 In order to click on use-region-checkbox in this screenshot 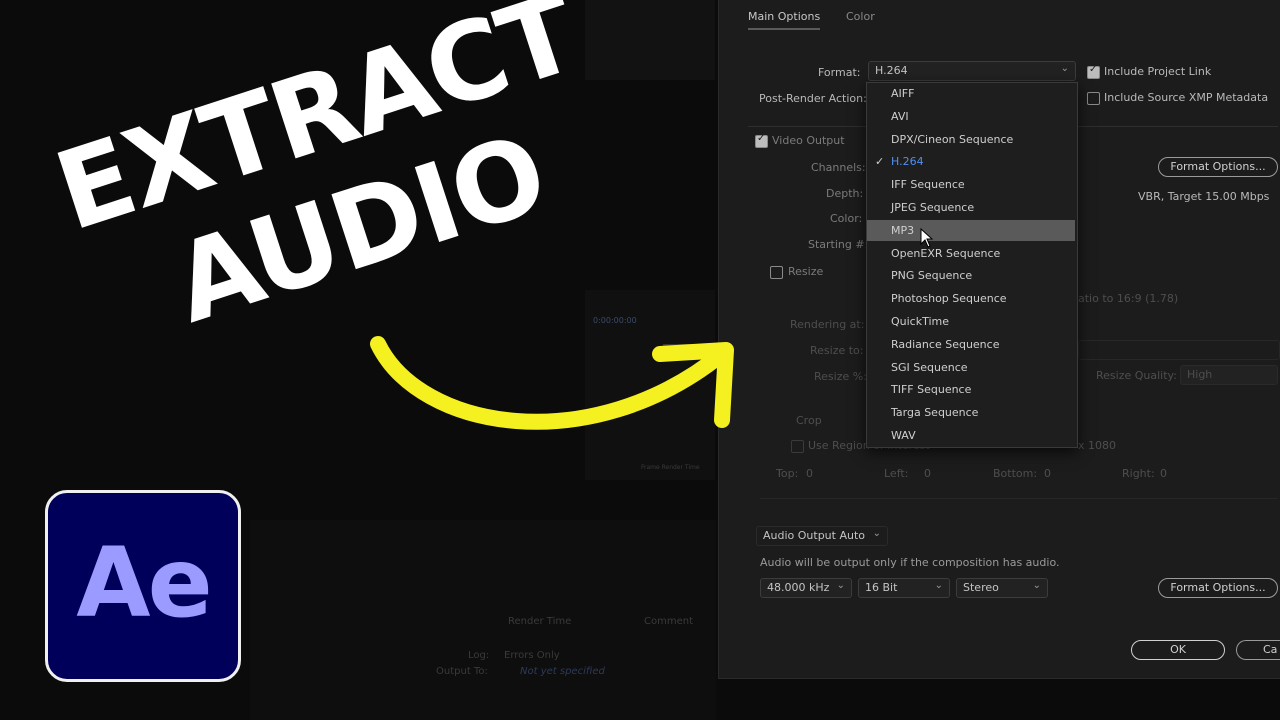, I will do `click(797, 446)`.